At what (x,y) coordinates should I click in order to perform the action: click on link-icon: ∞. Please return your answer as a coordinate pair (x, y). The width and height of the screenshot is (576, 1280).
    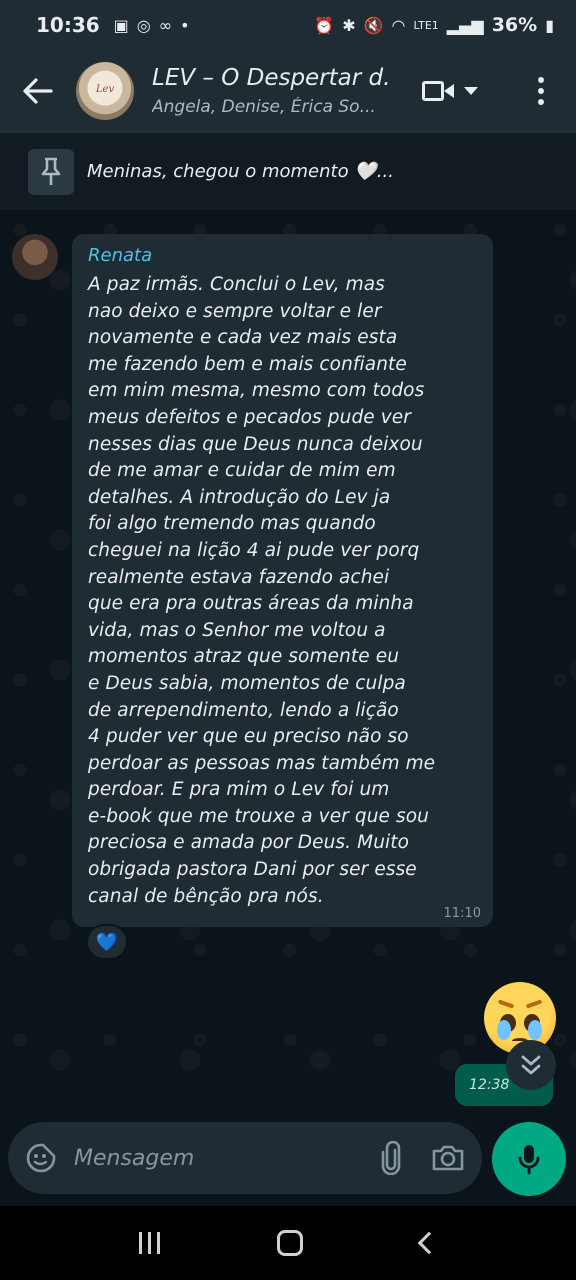
    Looking at the image, I should click on (165, 25).